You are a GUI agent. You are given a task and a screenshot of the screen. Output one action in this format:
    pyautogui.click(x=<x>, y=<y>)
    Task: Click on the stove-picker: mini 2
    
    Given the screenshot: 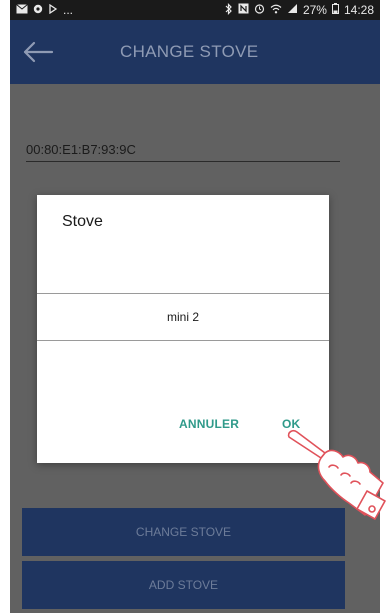 What is the action you would take?
    pyautogui.click(x=183, y=316)
    